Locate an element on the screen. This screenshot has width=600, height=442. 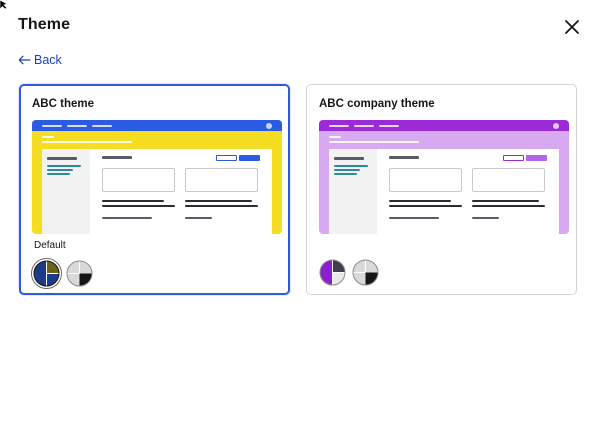
mouse-cursor-icon is located at coordinates (4, 5).